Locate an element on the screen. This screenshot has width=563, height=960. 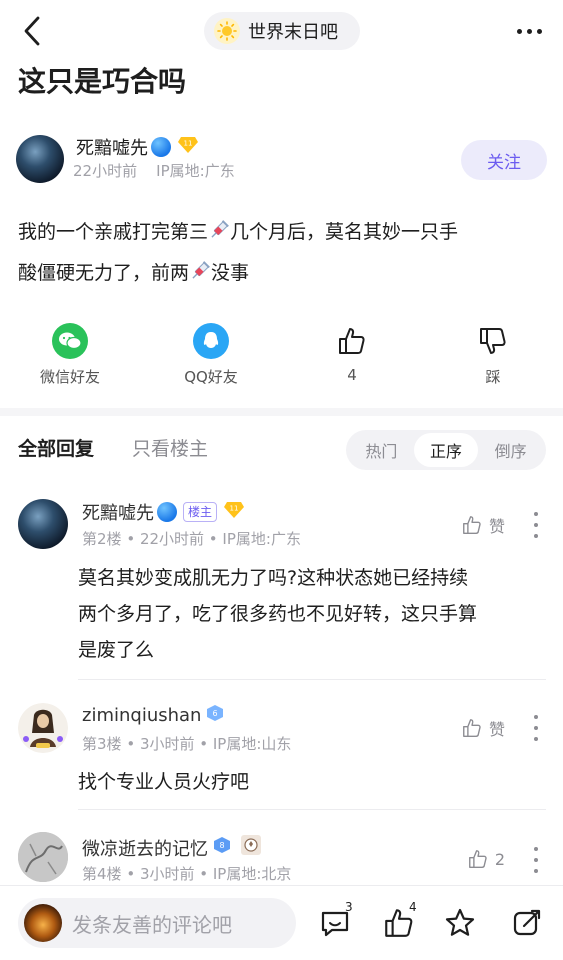
comment-author: 死黯嘘先 is located at coordinates (118, 512).